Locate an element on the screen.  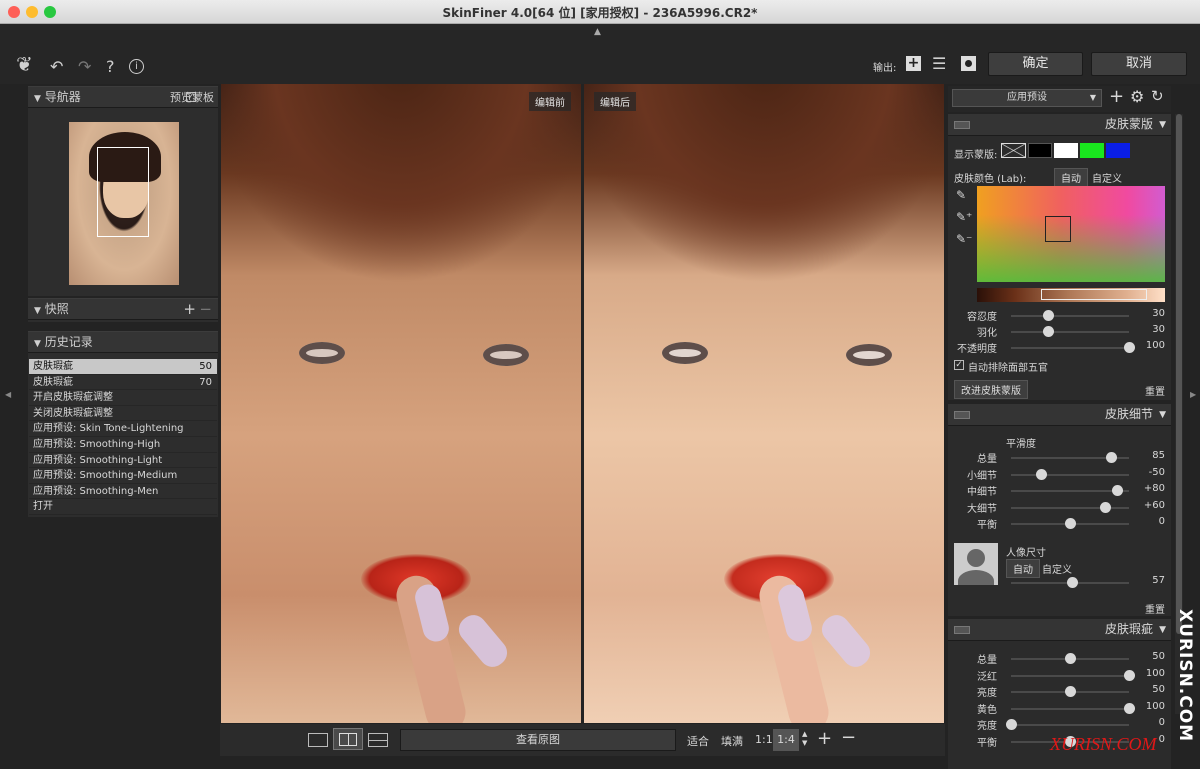
undo-icon: ↶ is located at coordinates (56, 66).